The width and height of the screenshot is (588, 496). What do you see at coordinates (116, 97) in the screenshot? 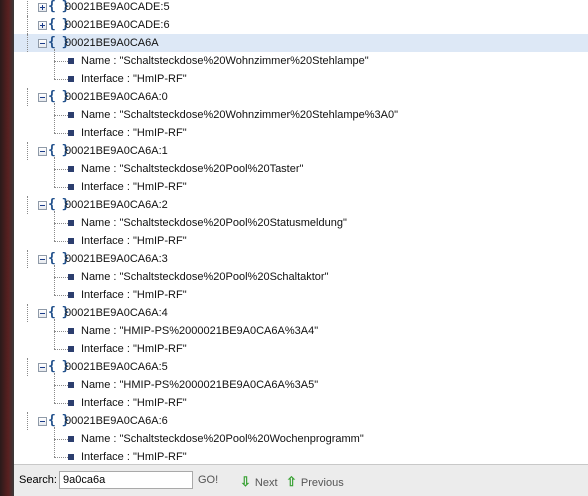
I see `tree-node-label: 00021BE9A0CA6A:0` at bounding box center [116, 97].